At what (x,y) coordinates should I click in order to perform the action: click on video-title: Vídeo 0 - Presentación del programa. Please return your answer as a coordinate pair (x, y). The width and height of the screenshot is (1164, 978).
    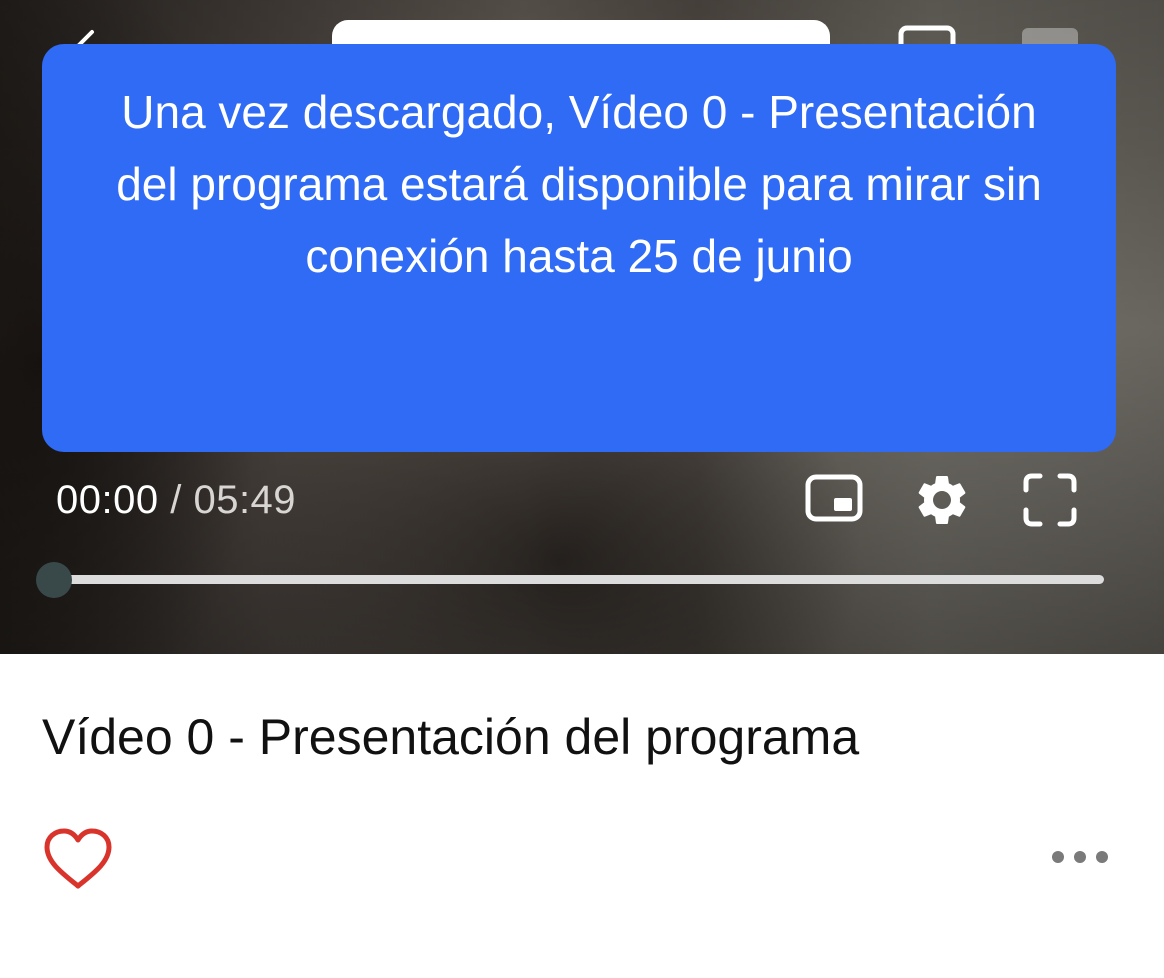
    Looking at the image, I should click on (451, 737).